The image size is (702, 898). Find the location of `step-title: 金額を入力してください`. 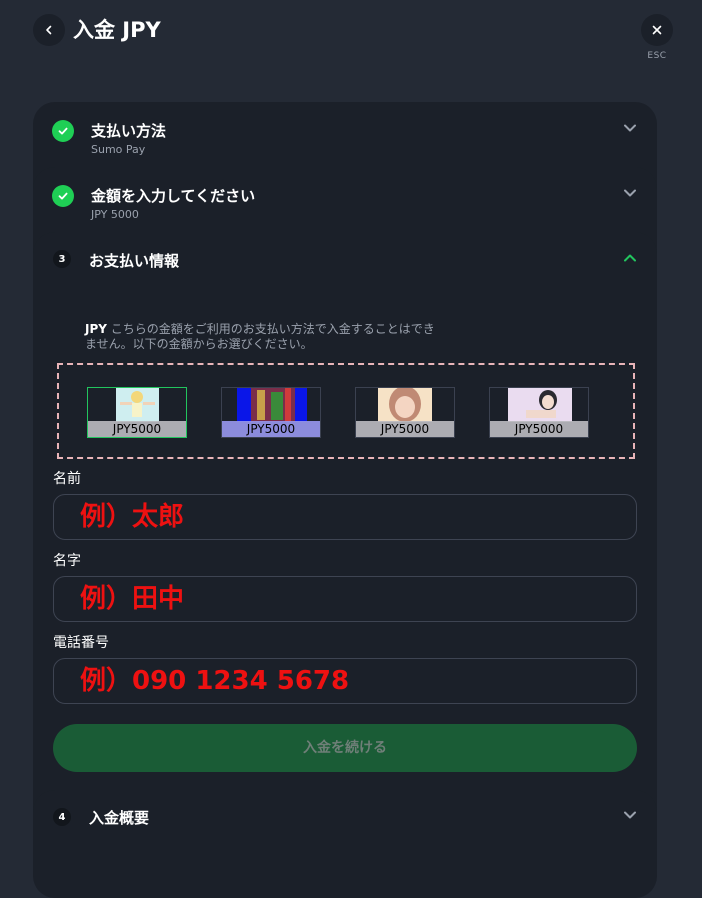

step-title: 金額を入力してください is located at coordinates (173, 196).